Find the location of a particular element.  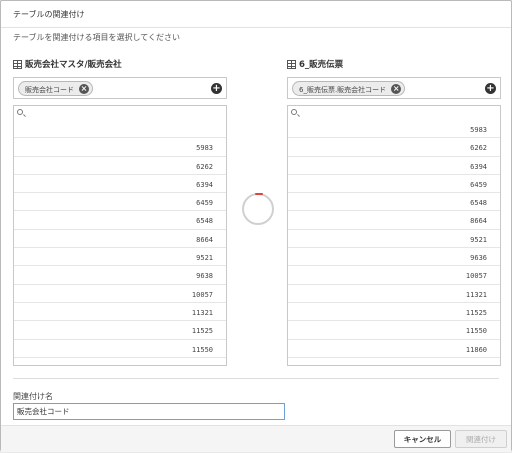

cancel-button: キャンセル is located at coordinates (422, 439).